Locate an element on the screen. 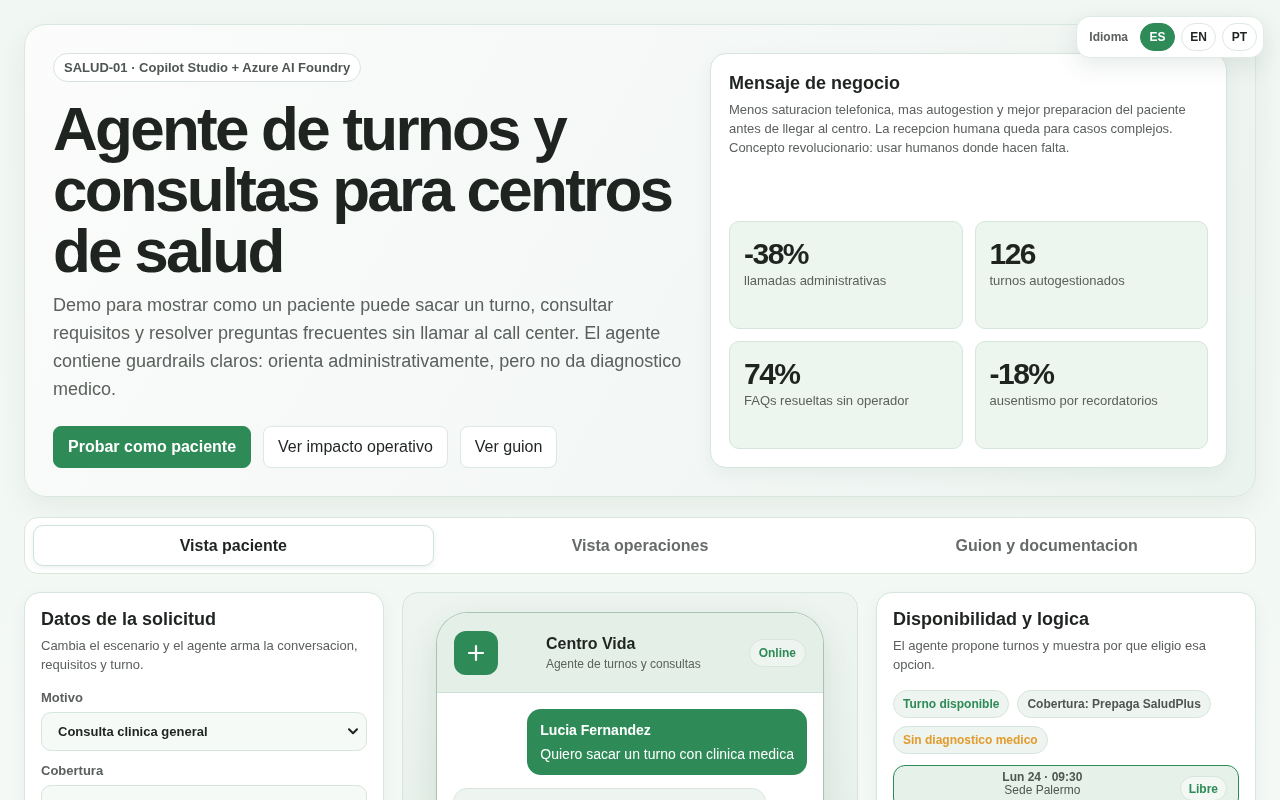 The image size is (1280, 800). language-button: ES is located at coordinates (1157, 37).